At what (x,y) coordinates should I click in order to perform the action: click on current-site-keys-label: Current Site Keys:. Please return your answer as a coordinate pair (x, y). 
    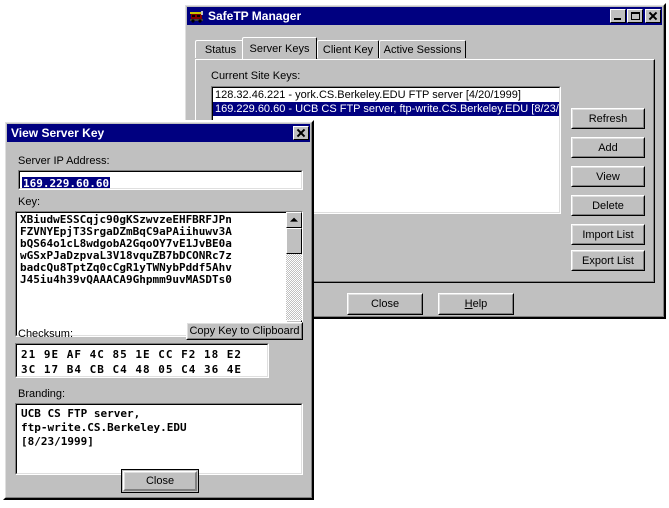
    Looking at the image, I should click on (256, 76).